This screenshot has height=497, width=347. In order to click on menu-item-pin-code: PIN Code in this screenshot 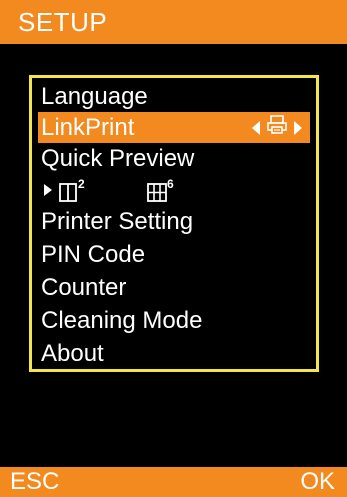, I will do `click(174, 254)`.